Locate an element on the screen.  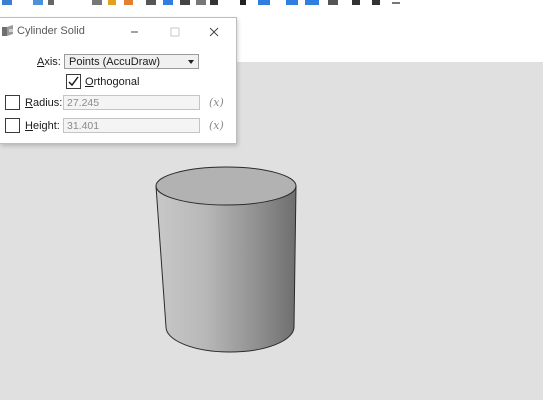
height-input: 31.401 is located at coordinates (131, 125).